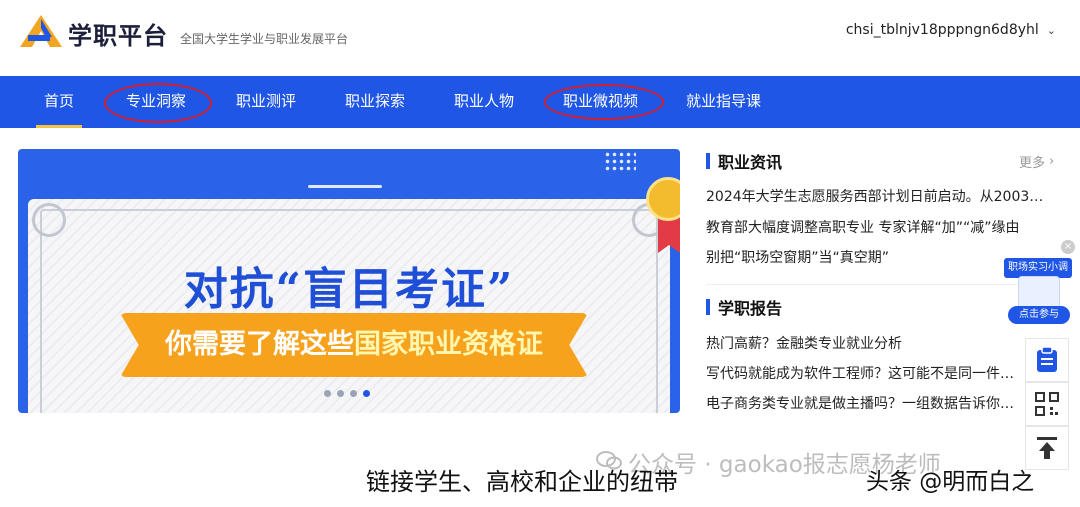  What do you see at coordinates (879, 227) in the screenshot?
I see `news-item: 教育部大幅度调整高职专业 专家详解“加”“减”缘由` at bounding box center [879, 227].